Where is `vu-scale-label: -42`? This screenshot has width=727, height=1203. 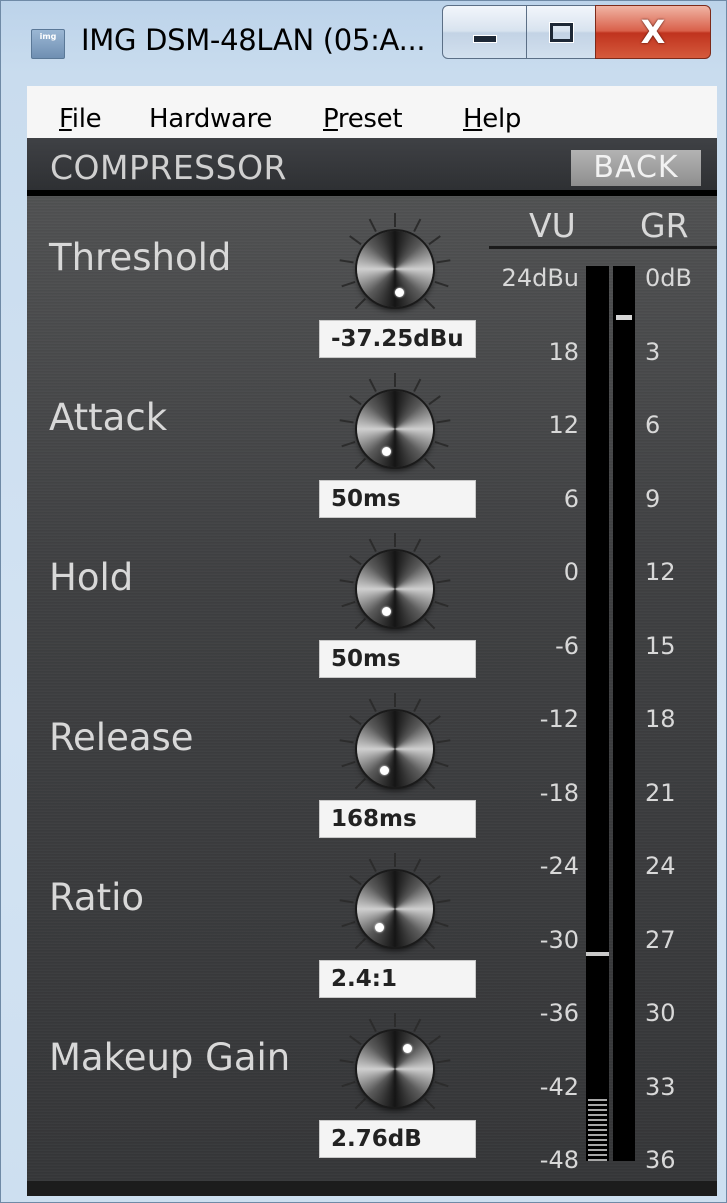
vu-scale-label: -42 is located at coordinates (559, 1086).